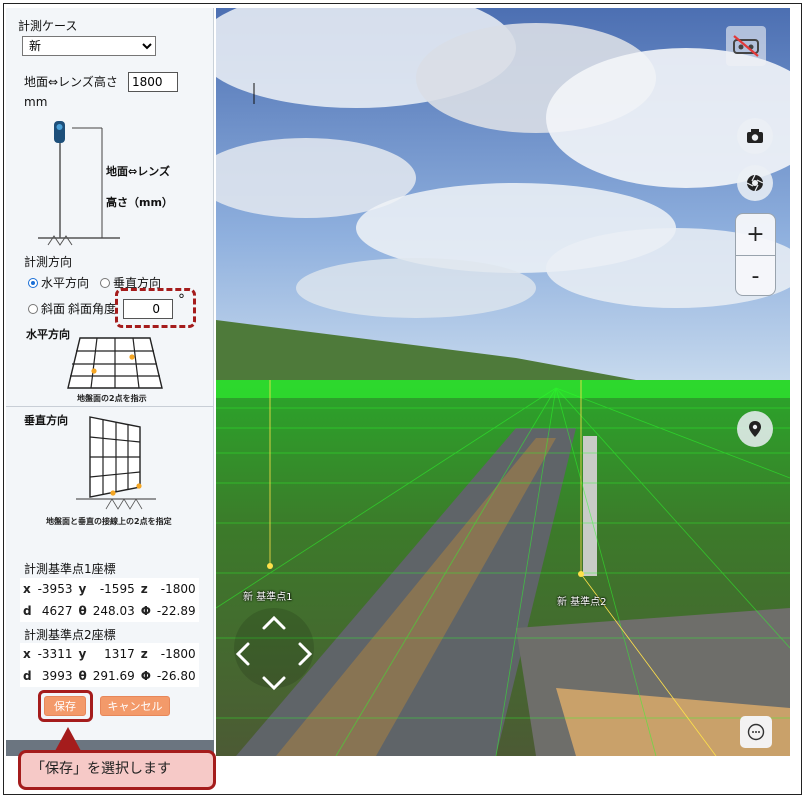 This screenshot has width=805, height=798. I want to click on slope-angle-label: 斜面角度, so click(92, 309).